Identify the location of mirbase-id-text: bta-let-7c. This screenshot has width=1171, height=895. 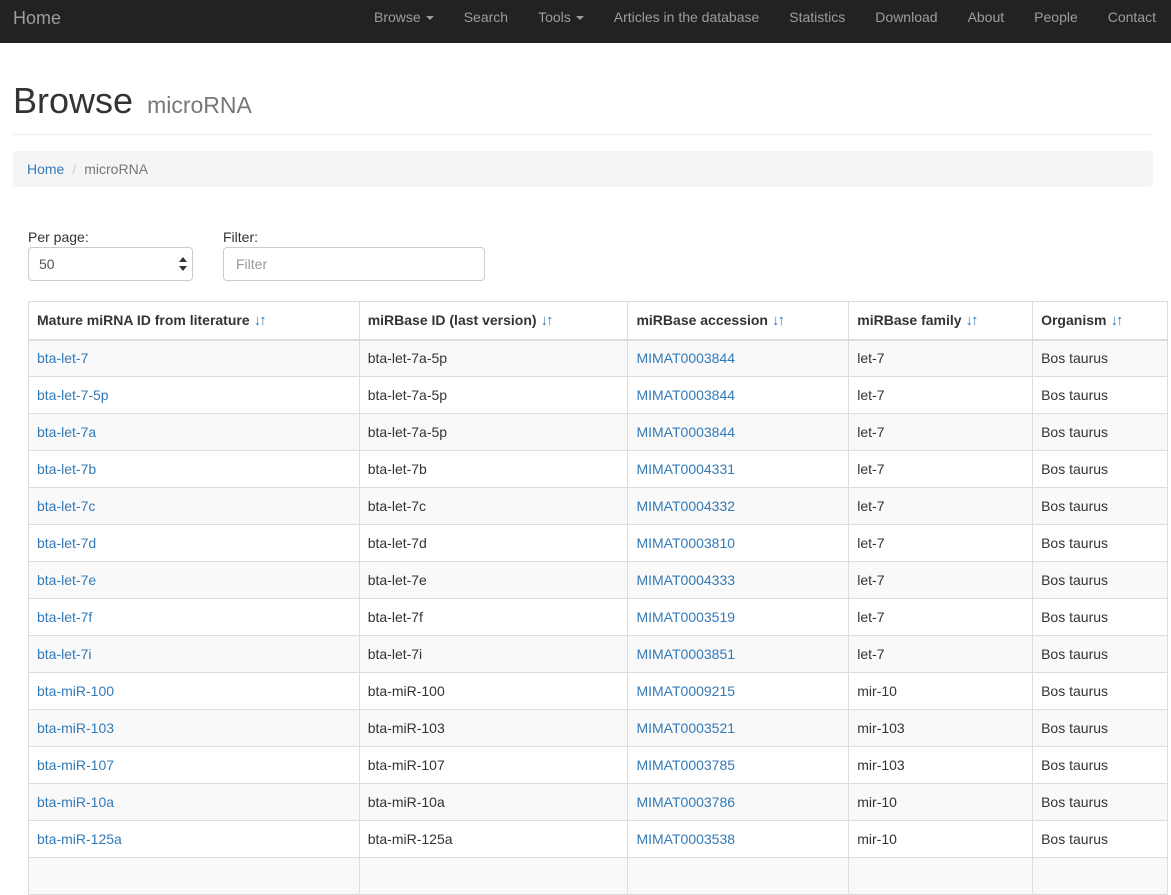
(397, 506).